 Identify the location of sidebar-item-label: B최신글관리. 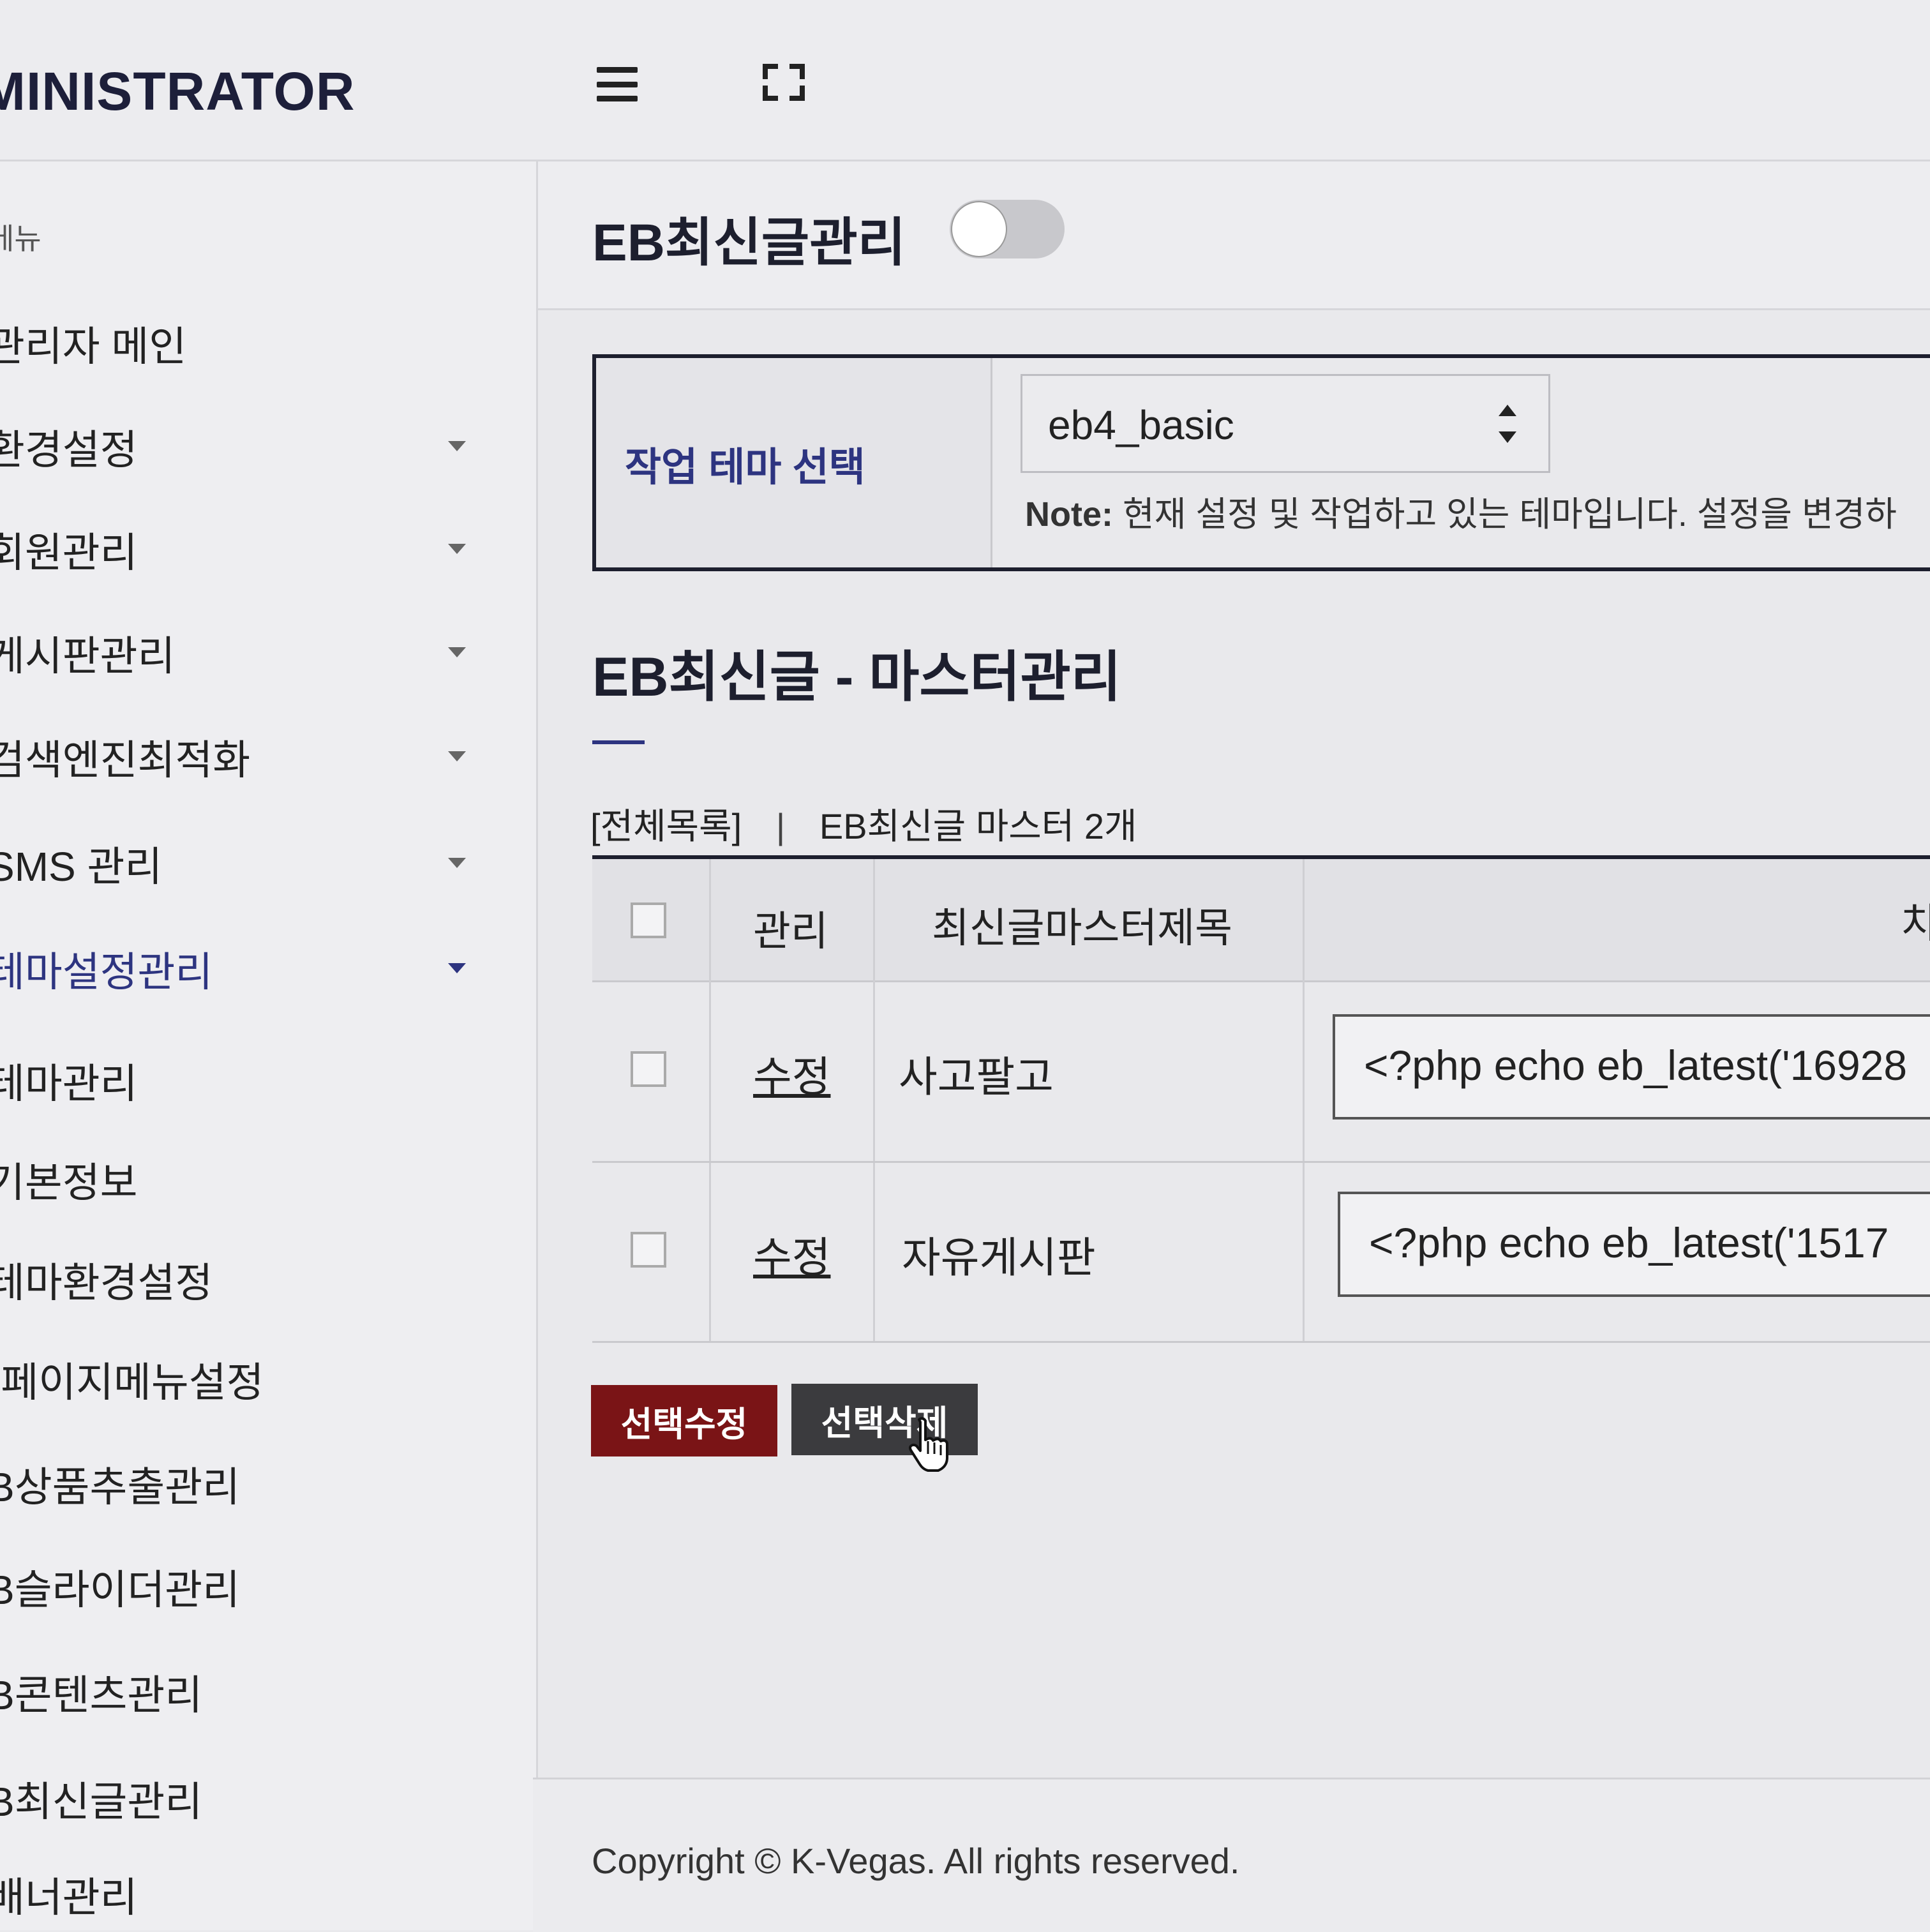
(102, 1802).